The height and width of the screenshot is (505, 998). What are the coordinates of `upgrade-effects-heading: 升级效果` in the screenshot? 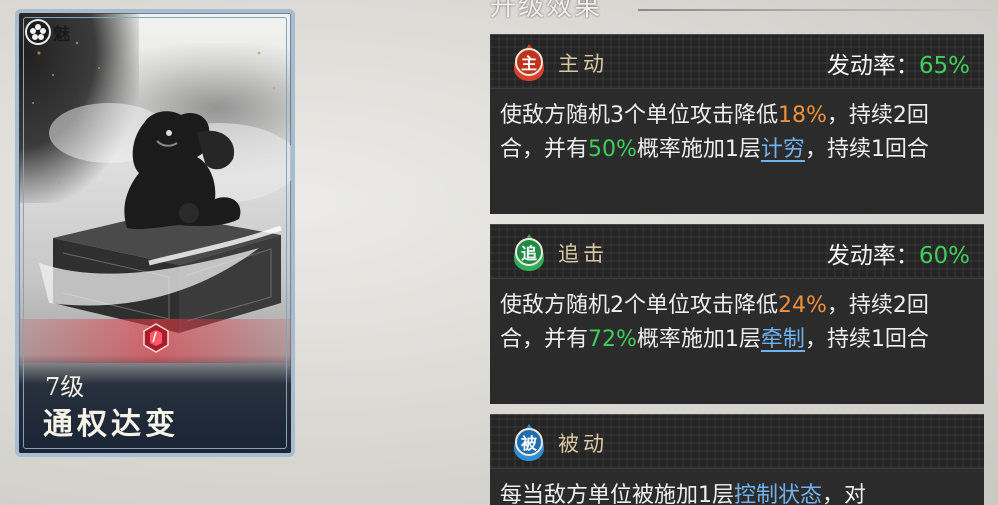 It's located at (546, 11).